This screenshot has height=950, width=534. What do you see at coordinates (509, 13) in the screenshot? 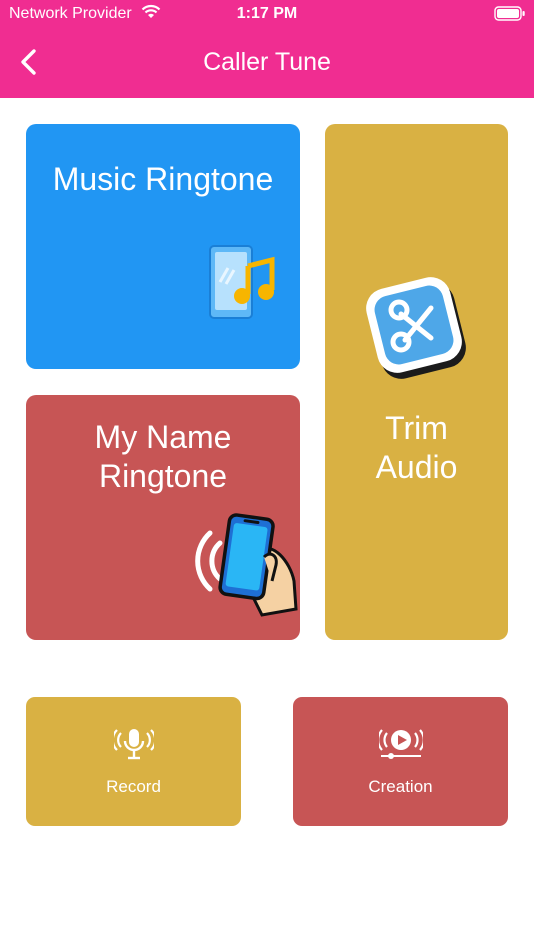
I see `battery-icon` at bounding box center [509, 13].